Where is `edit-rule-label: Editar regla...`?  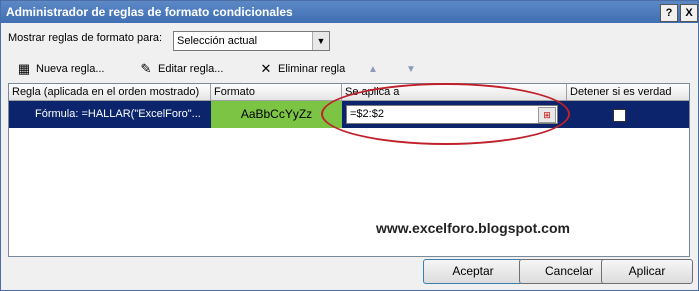
edit-rule-label: Editar regla... is located at coordinates (191, 69).